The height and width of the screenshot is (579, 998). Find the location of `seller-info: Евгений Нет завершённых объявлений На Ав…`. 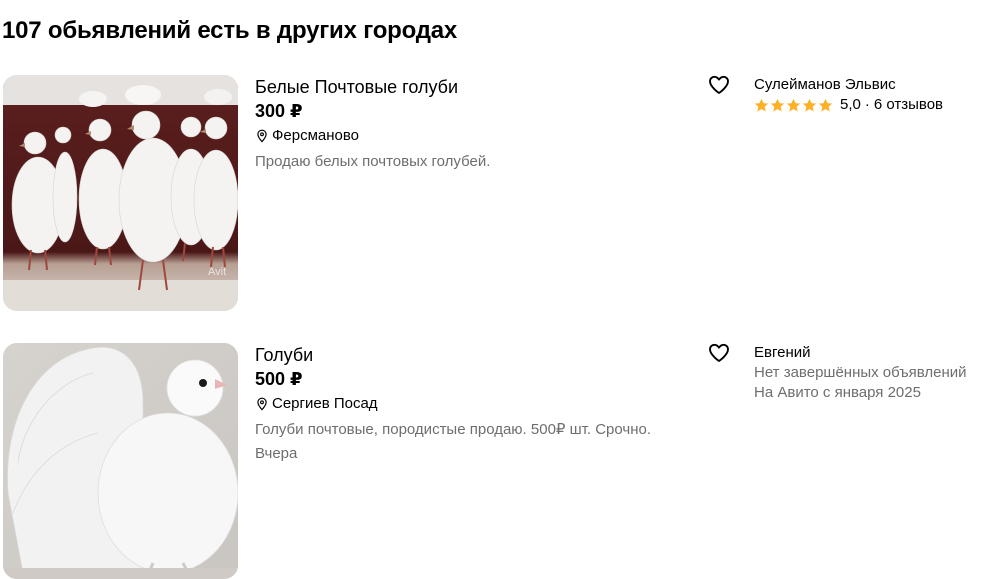

seller-info: Евгений Нет завершённых объявлений На Ав… is located at coordinates (874, 373).